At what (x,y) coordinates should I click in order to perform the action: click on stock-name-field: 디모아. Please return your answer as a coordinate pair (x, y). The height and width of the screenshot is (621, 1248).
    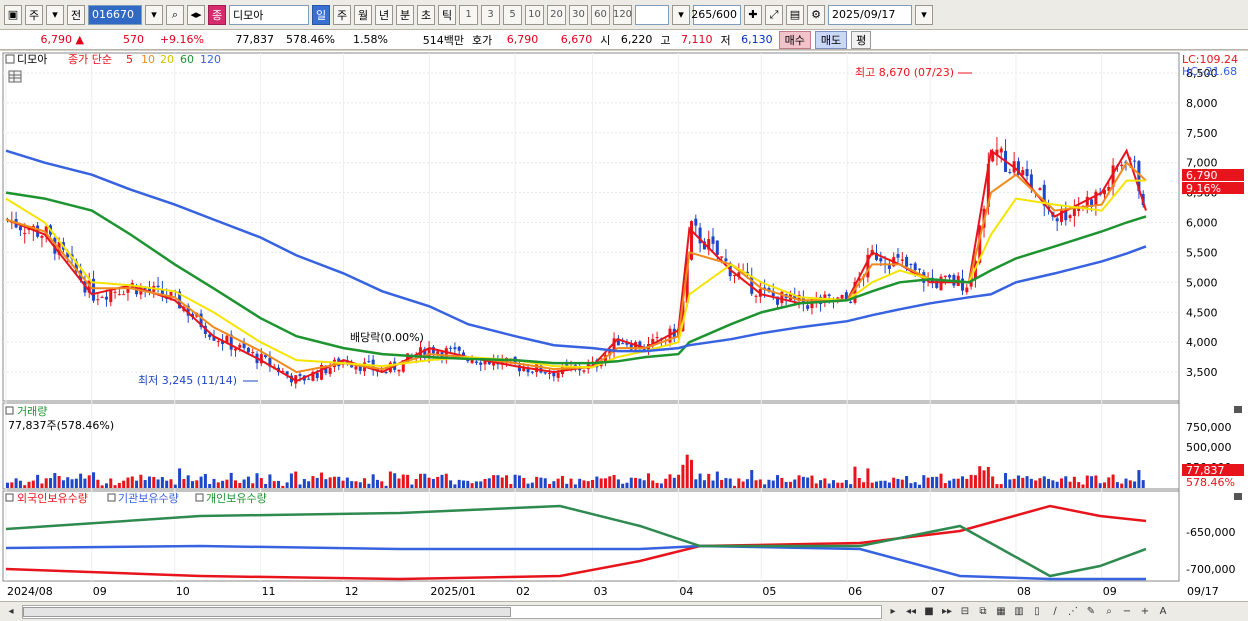
    Looking at the image, I should click on (269, 14).